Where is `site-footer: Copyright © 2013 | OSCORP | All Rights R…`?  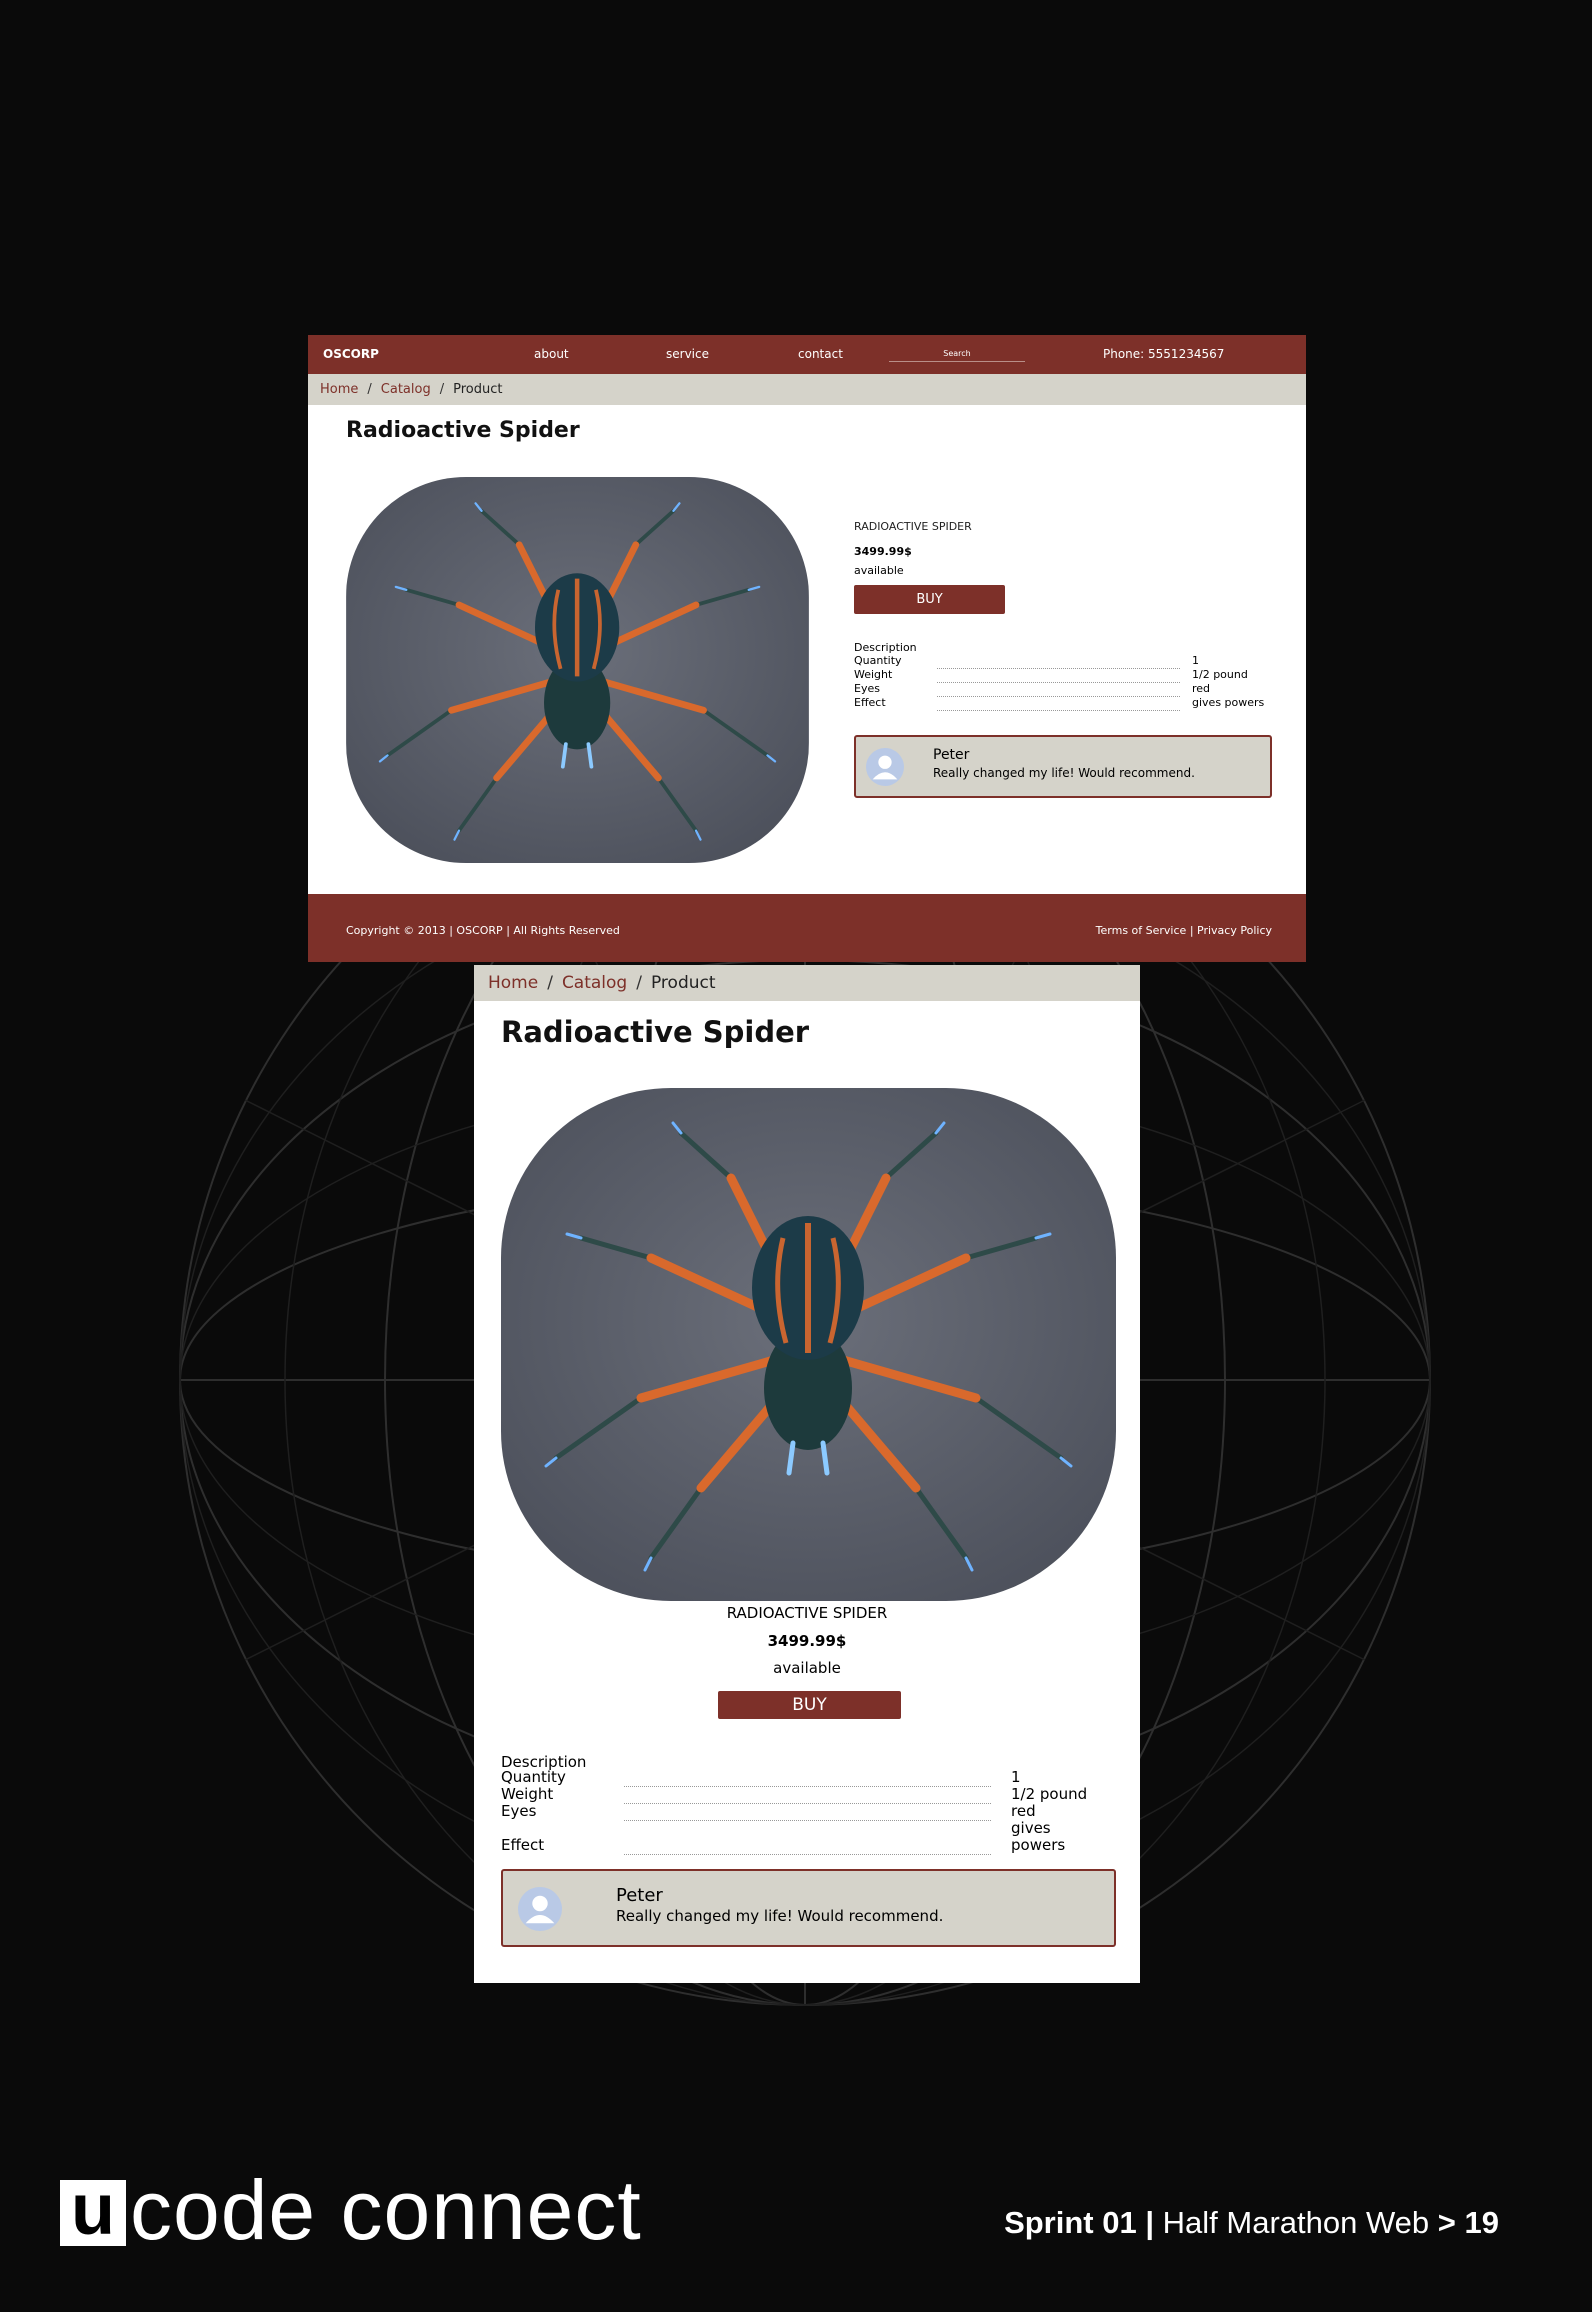 site-footer: Copyright © 2013 | OSCORP | All Rights R… is located at coordinates (807, 928).